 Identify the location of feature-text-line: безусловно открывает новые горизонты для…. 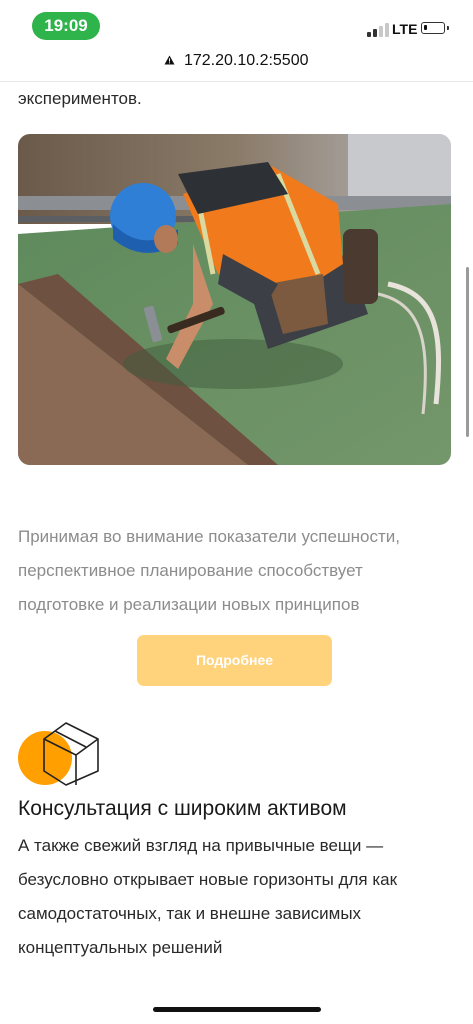
(208, 879).